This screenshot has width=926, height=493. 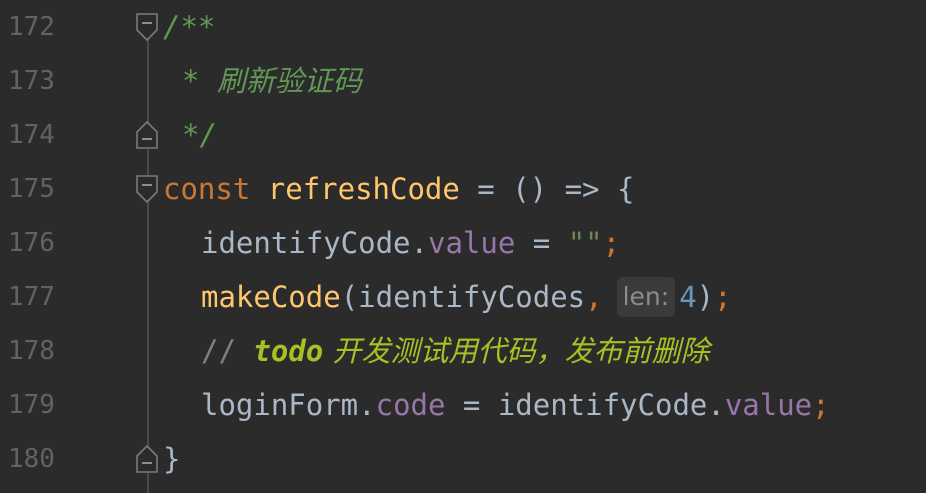 I want to click on code-line-178: 178 // todo 开发测试用代码，发布前删除, so click(x=463, y=351).